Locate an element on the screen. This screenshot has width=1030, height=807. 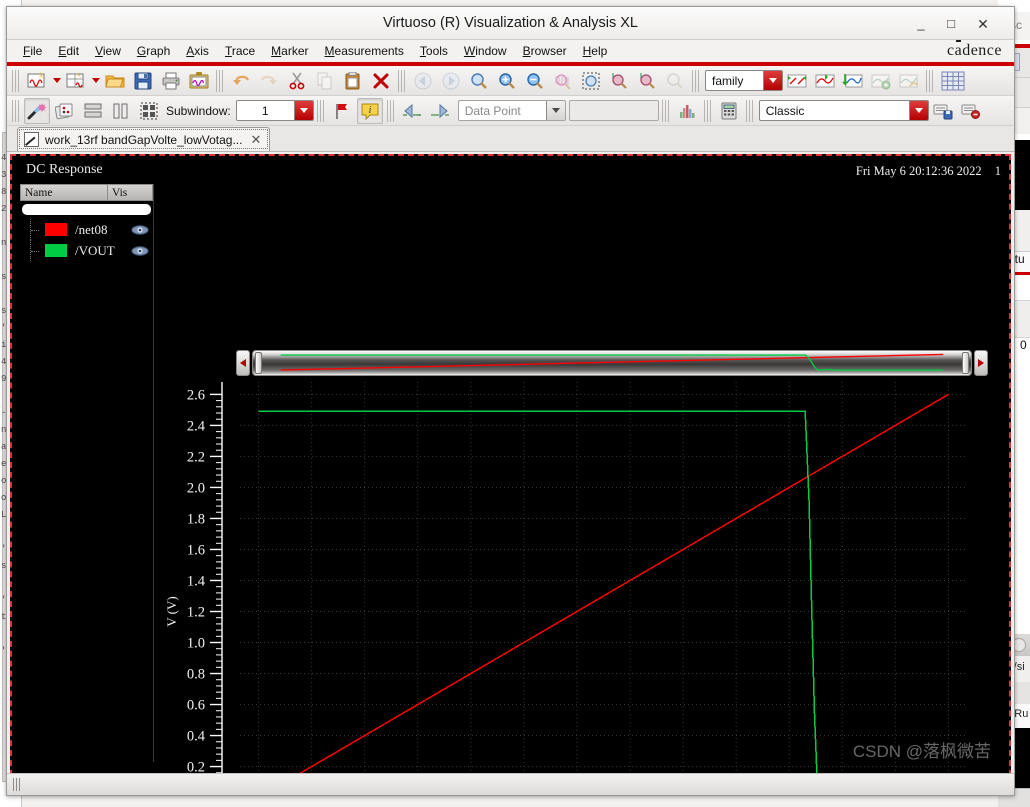
style-combo: Classic is located at coordinates (843, 110).